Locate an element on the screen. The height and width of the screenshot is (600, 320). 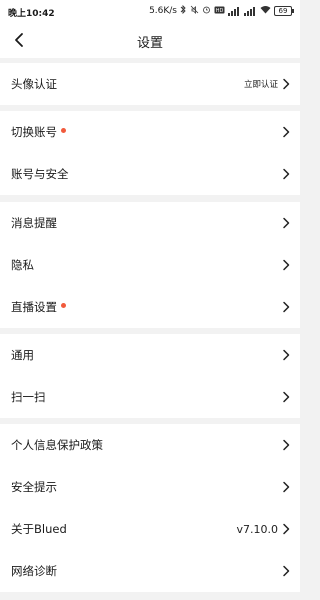
row-label: 关于Blued is located at coordinates (39, 529).